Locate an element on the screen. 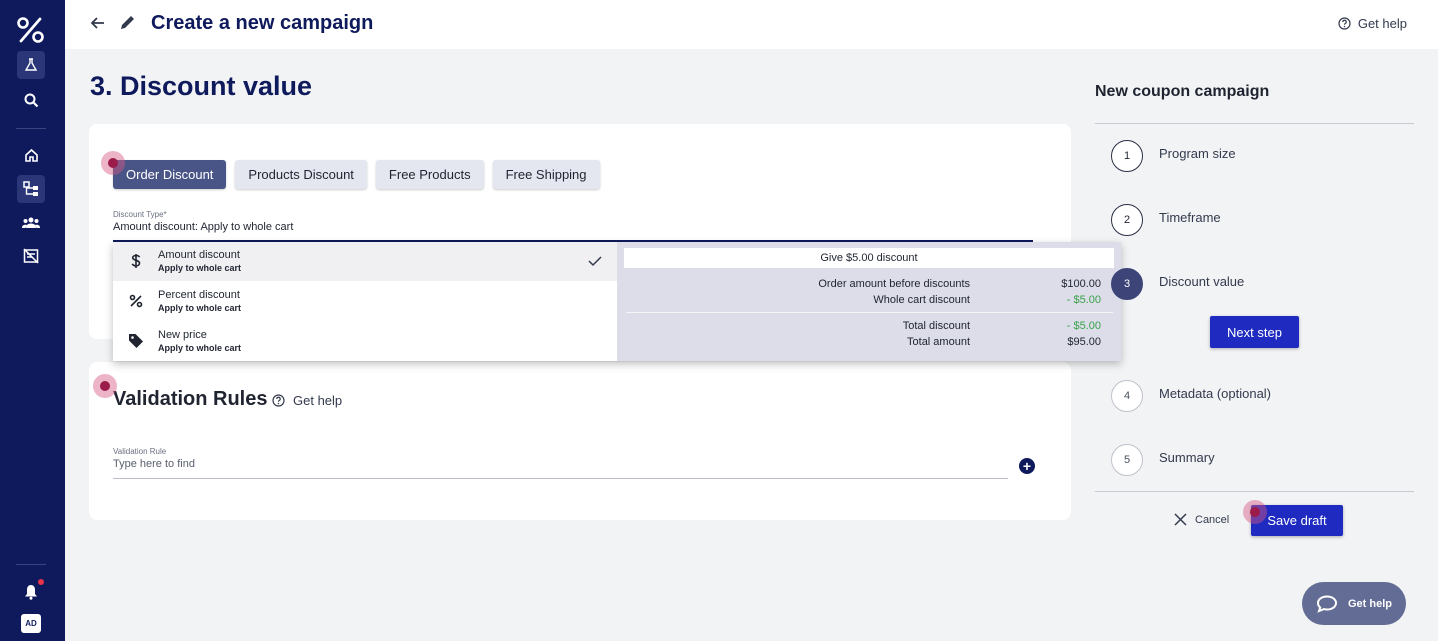  validation-rule-input: Type here to find is located at coordinates (154, 464).